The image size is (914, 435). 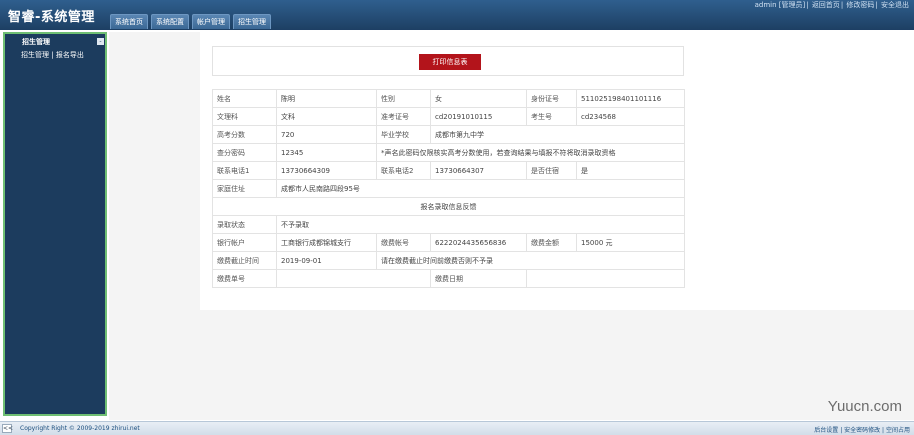 What do you see at coordinates (448, 278) in the screenshot?
I see `table-row: 缴费单号 缴费日期` at bounding box center [448, 278].